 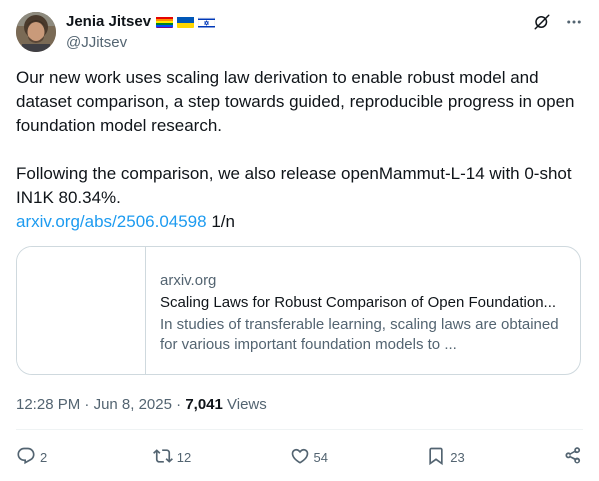 I want to click on views-count: 7,041, so click(x=204, y=404).